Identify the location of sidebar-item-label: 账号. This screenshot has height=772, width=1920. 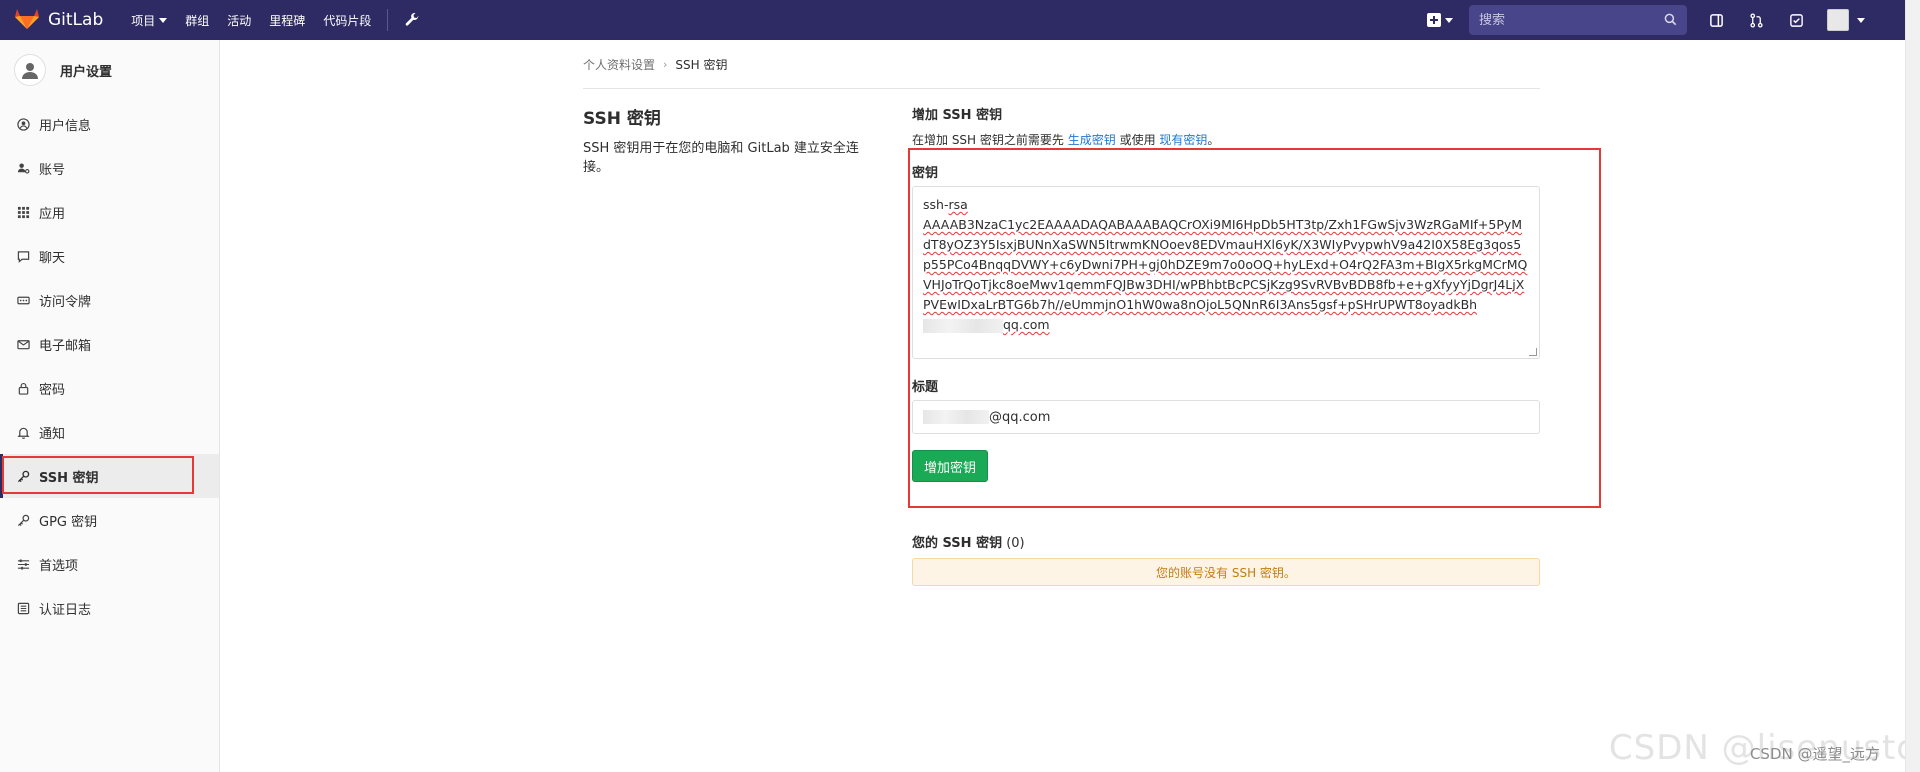
(52, 170).